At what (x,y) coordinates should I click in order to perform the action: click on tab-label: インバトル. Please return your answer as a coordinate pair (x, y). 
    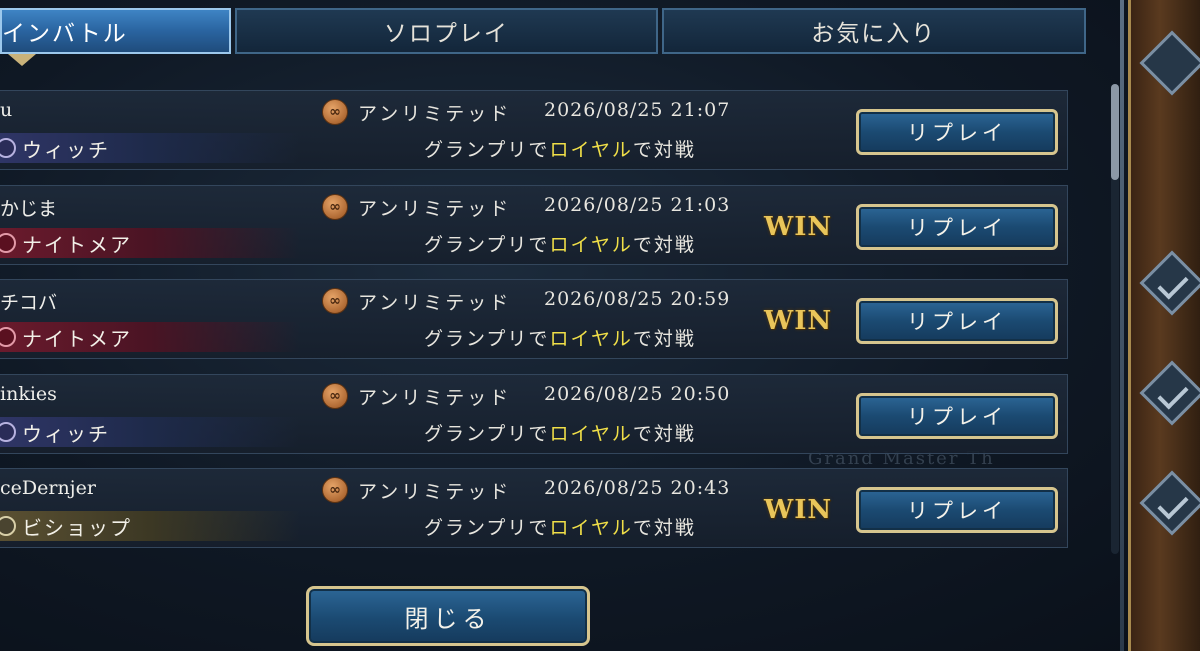
    Looking at the image, I should click on (65, 34).